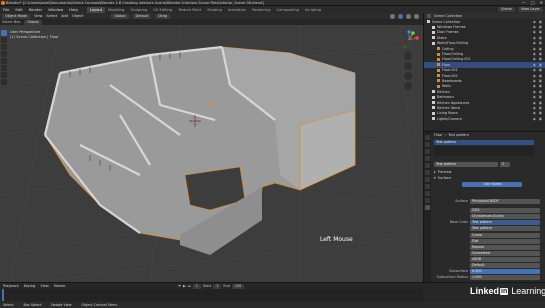  What do you see at coordinates (427, 151) in the screenshot?
I see `output-tab-icon` at bounding box center [427, 151].